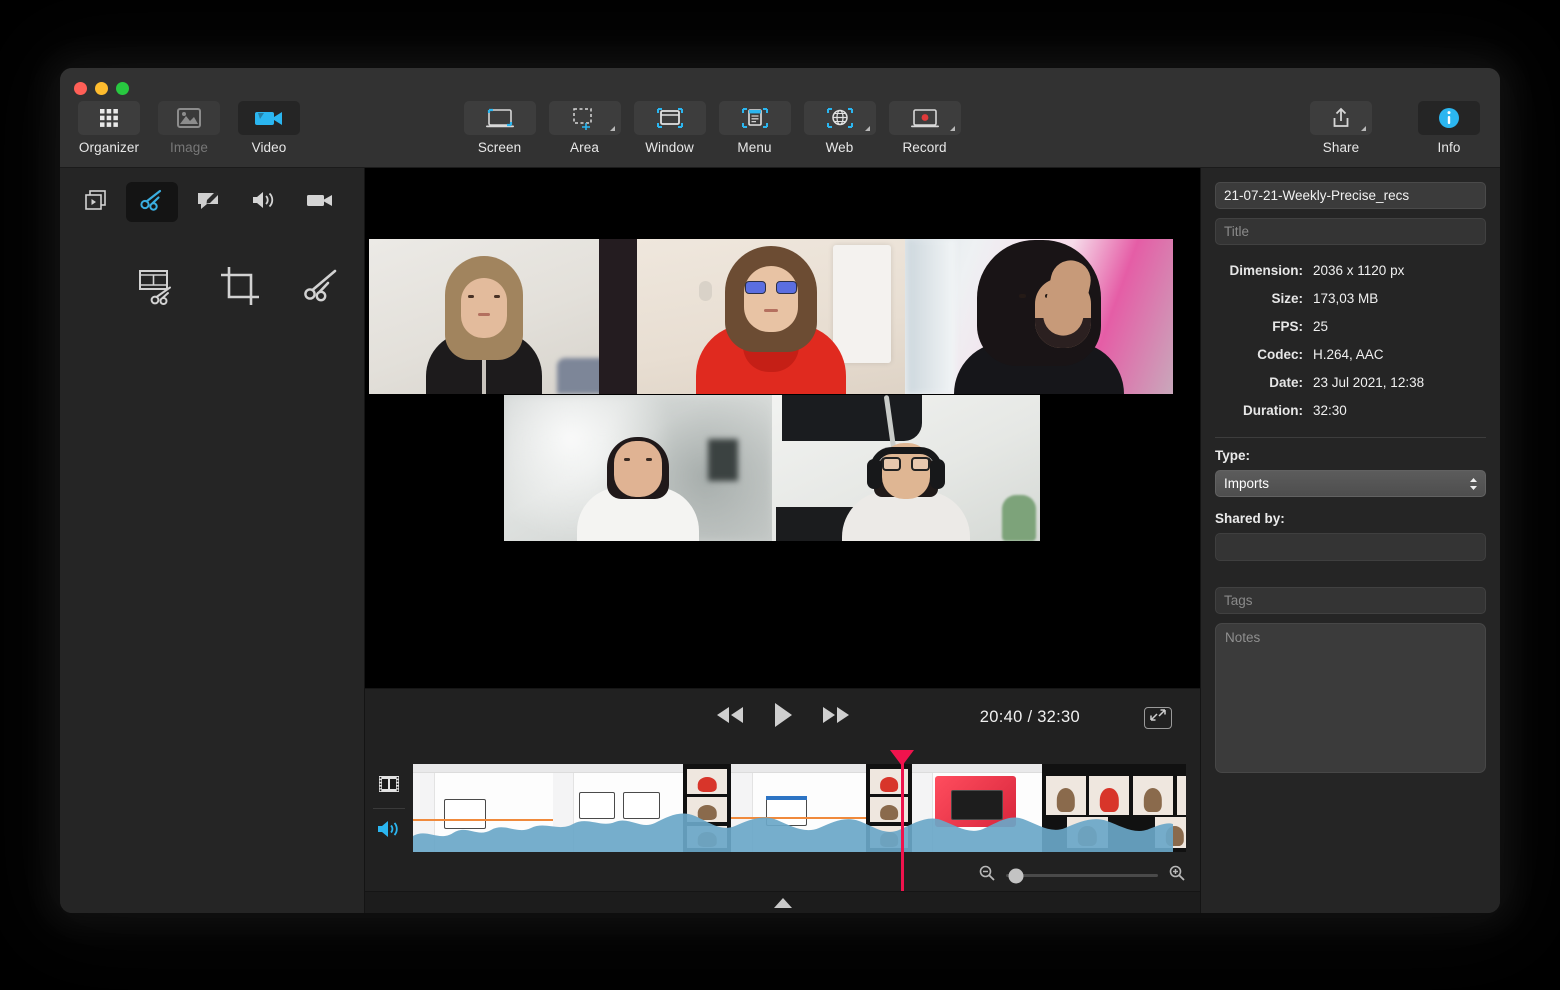  I want to click on rewind-button, so click(730, 717).